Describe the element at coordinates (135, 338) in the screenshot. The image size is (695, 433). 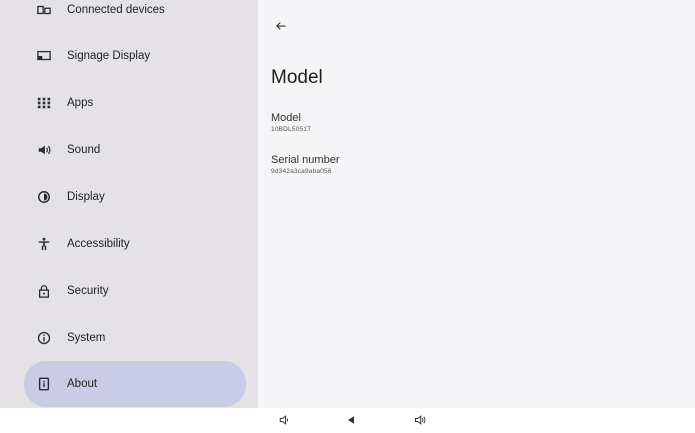
I see `sidebar-item-system: System` at that location.